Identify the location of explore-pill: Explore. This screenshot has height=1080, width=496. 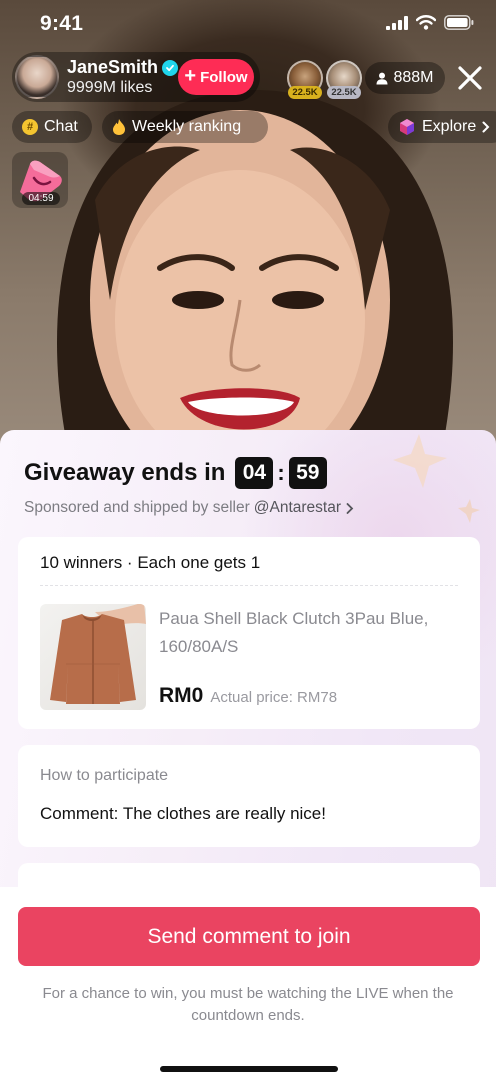
(442, 127).